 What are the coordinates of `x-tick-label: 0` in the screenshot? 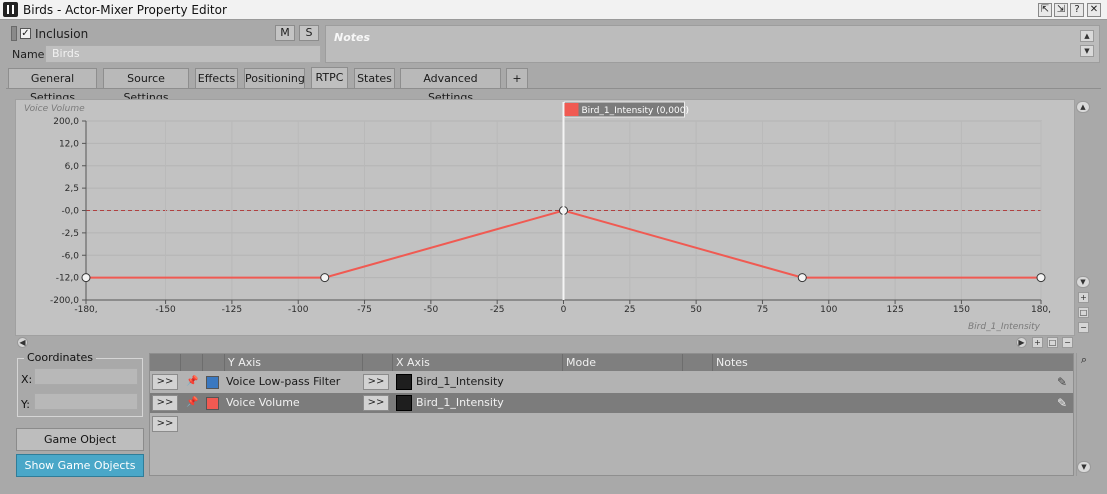 It's located at (564, 310).